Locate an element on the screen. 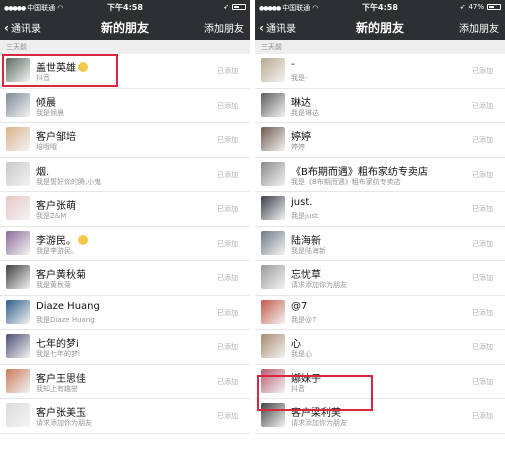 This screenshot has width=505, height=457. list-item: 《B布期而遇》粗布家纺专卖店 我是《B布期而遇》粗布家纺专卖店 已添加 is located at coordinates (380, 175).